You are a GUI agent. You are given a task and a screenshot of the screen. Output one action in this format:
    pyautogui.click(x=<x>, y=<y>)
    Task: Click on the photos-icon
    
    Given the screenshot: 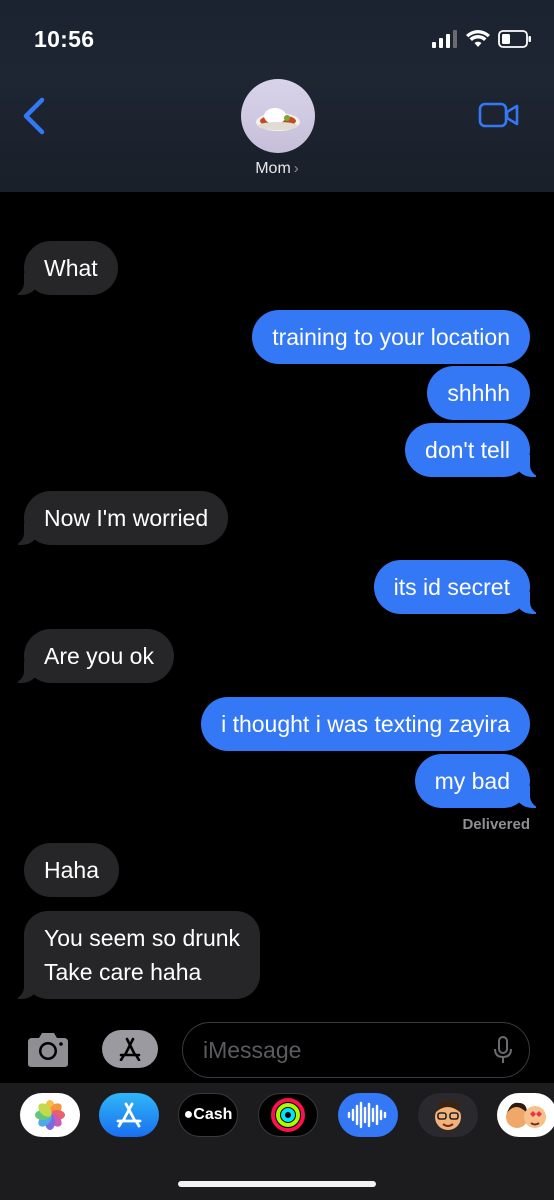 What is the action you would take?
    pyautogui.click(x=50, y=1115)
    